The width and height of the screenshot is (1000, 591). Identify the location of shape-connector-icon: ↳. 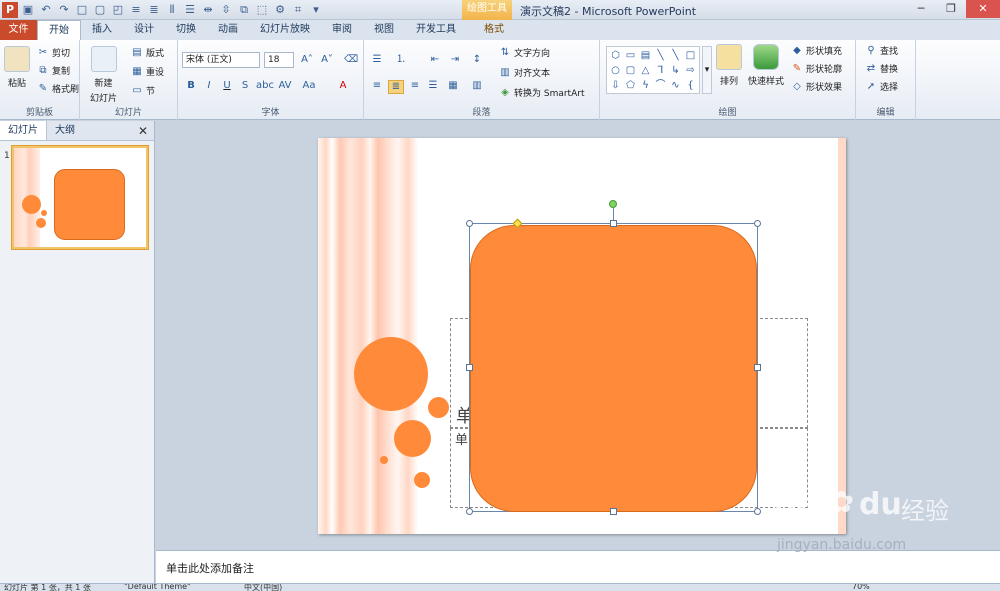
(675, 70).